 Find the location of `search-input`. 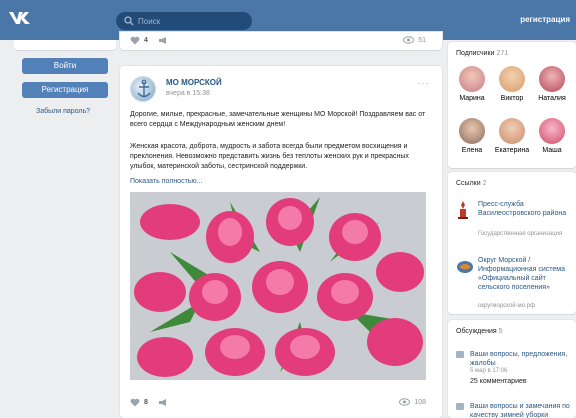

search-input is located at coordinates (192, 21).